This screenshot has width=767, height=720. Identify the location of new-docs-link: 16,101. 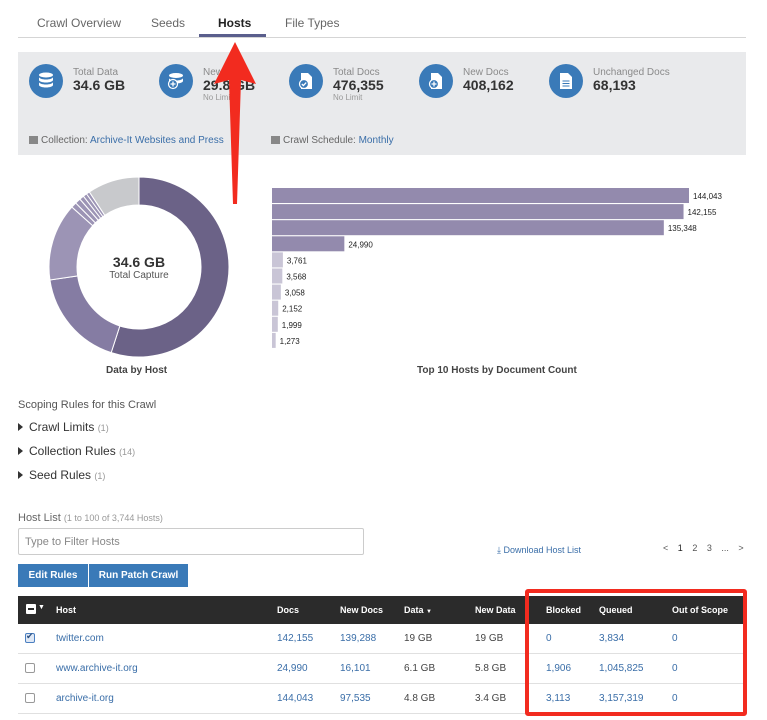
(355, 668).